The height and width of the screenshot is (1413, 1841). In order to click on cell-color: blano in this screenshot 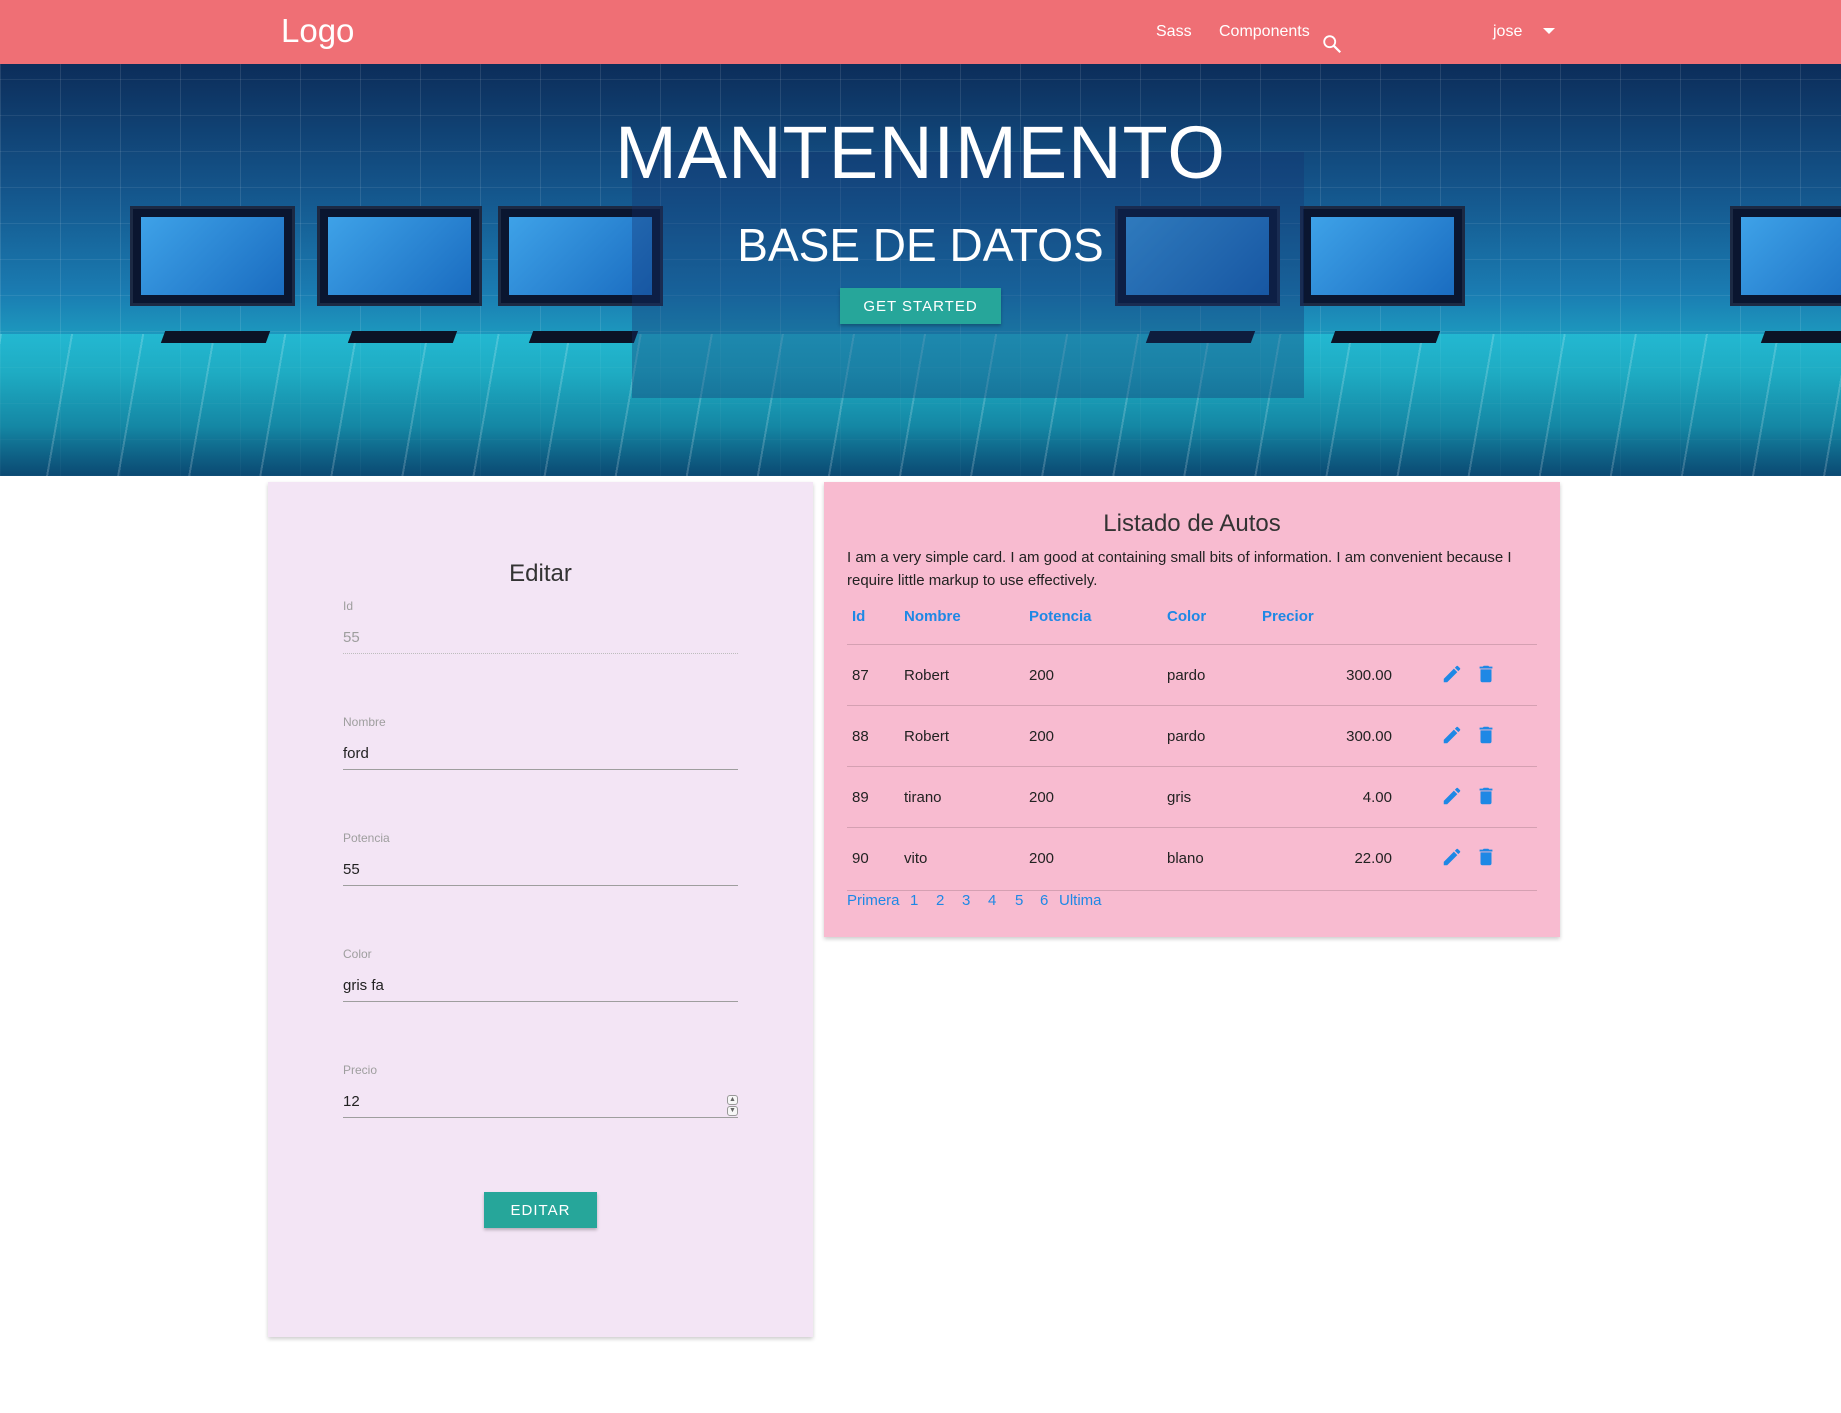, I will do `click(1185, 858)`.